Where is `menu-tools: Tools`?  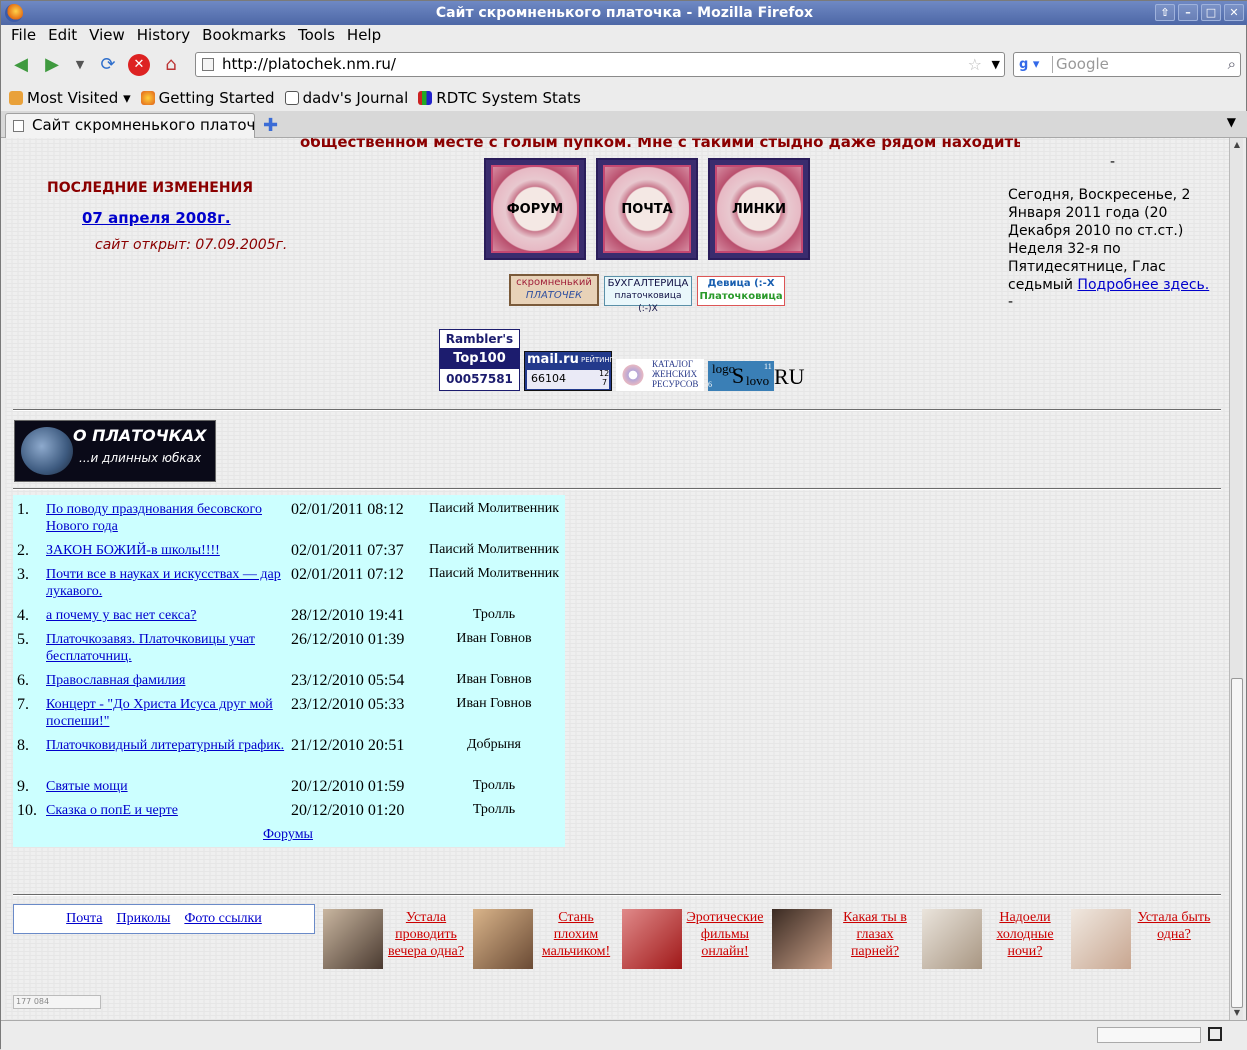
menu-tools: Tools is located at coordinates (316, 36).